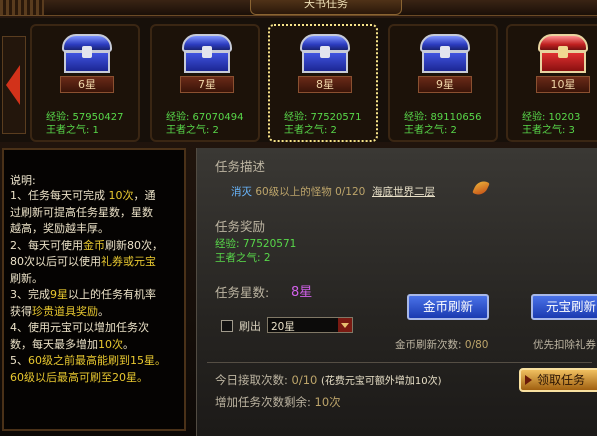 The image size is (597, 436). What do you see at coordinates (256, 244) in the screenshot?
I see `reward-exp: 经验: 77520571` at bounding box center [256, 244].